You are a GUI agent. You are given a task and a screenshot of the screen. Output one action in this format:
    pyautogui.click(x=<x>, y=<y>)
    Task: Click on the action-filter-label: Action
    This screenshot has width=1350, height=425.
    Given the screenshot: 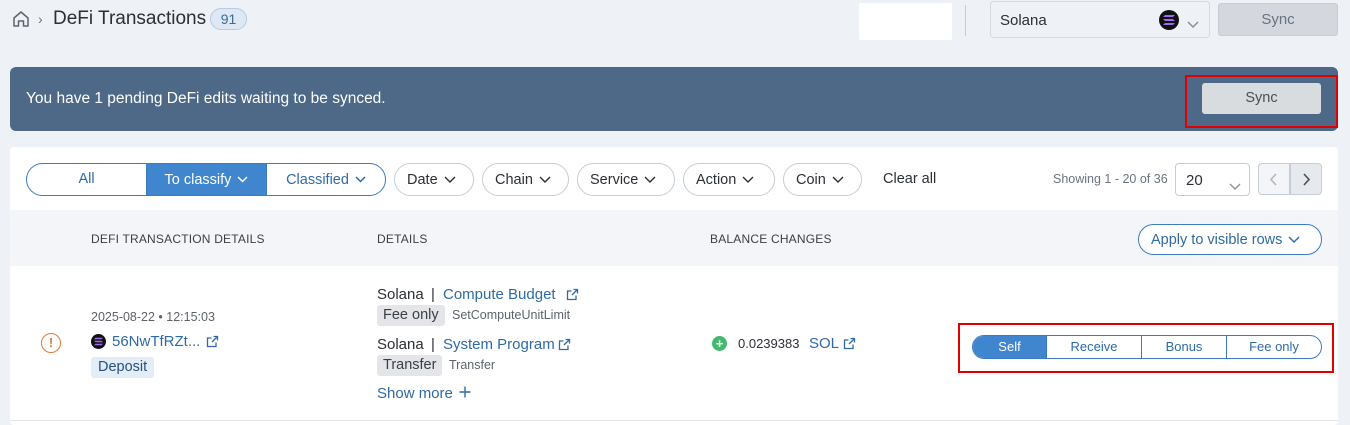 What is the action you would take?
    pyautogui.click(x=716, y=180)
    